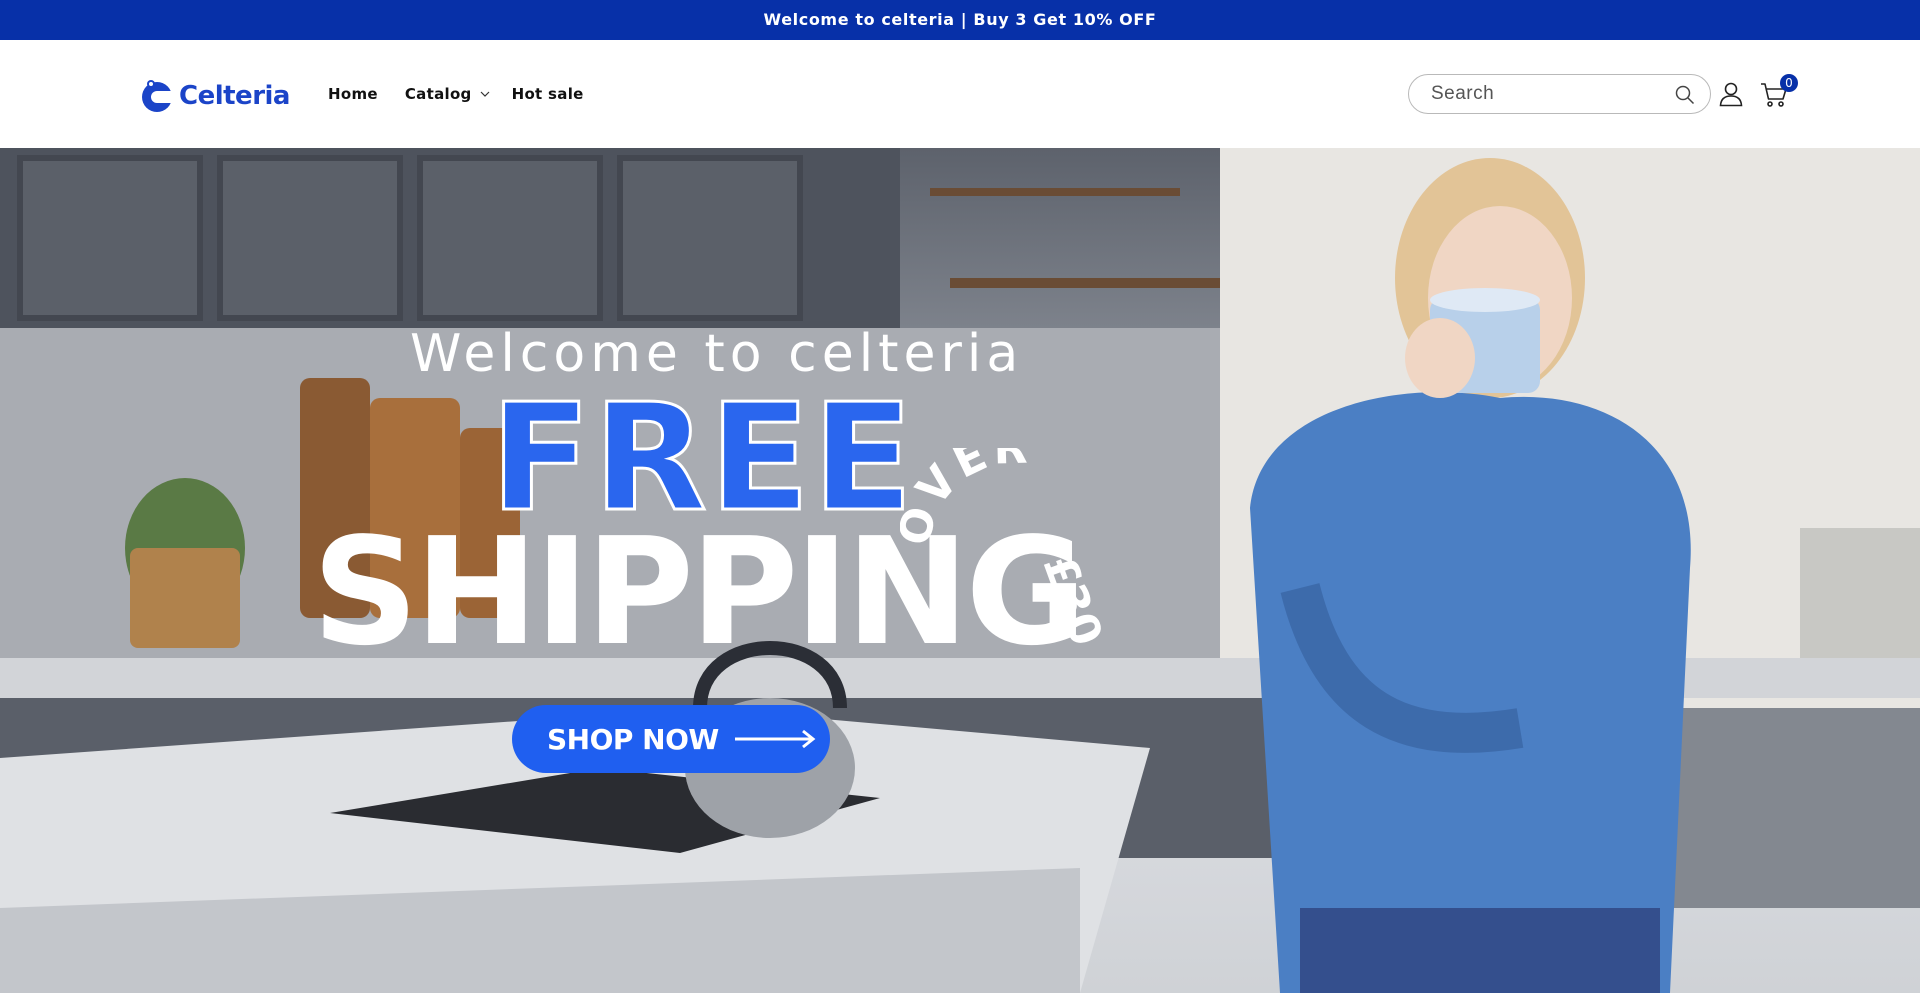 This screenshot has width=1920, height=993. What do you see at coordinates (158, 96) in the screenshot?
I see `logo-icon` at bounding box center [158, 96].